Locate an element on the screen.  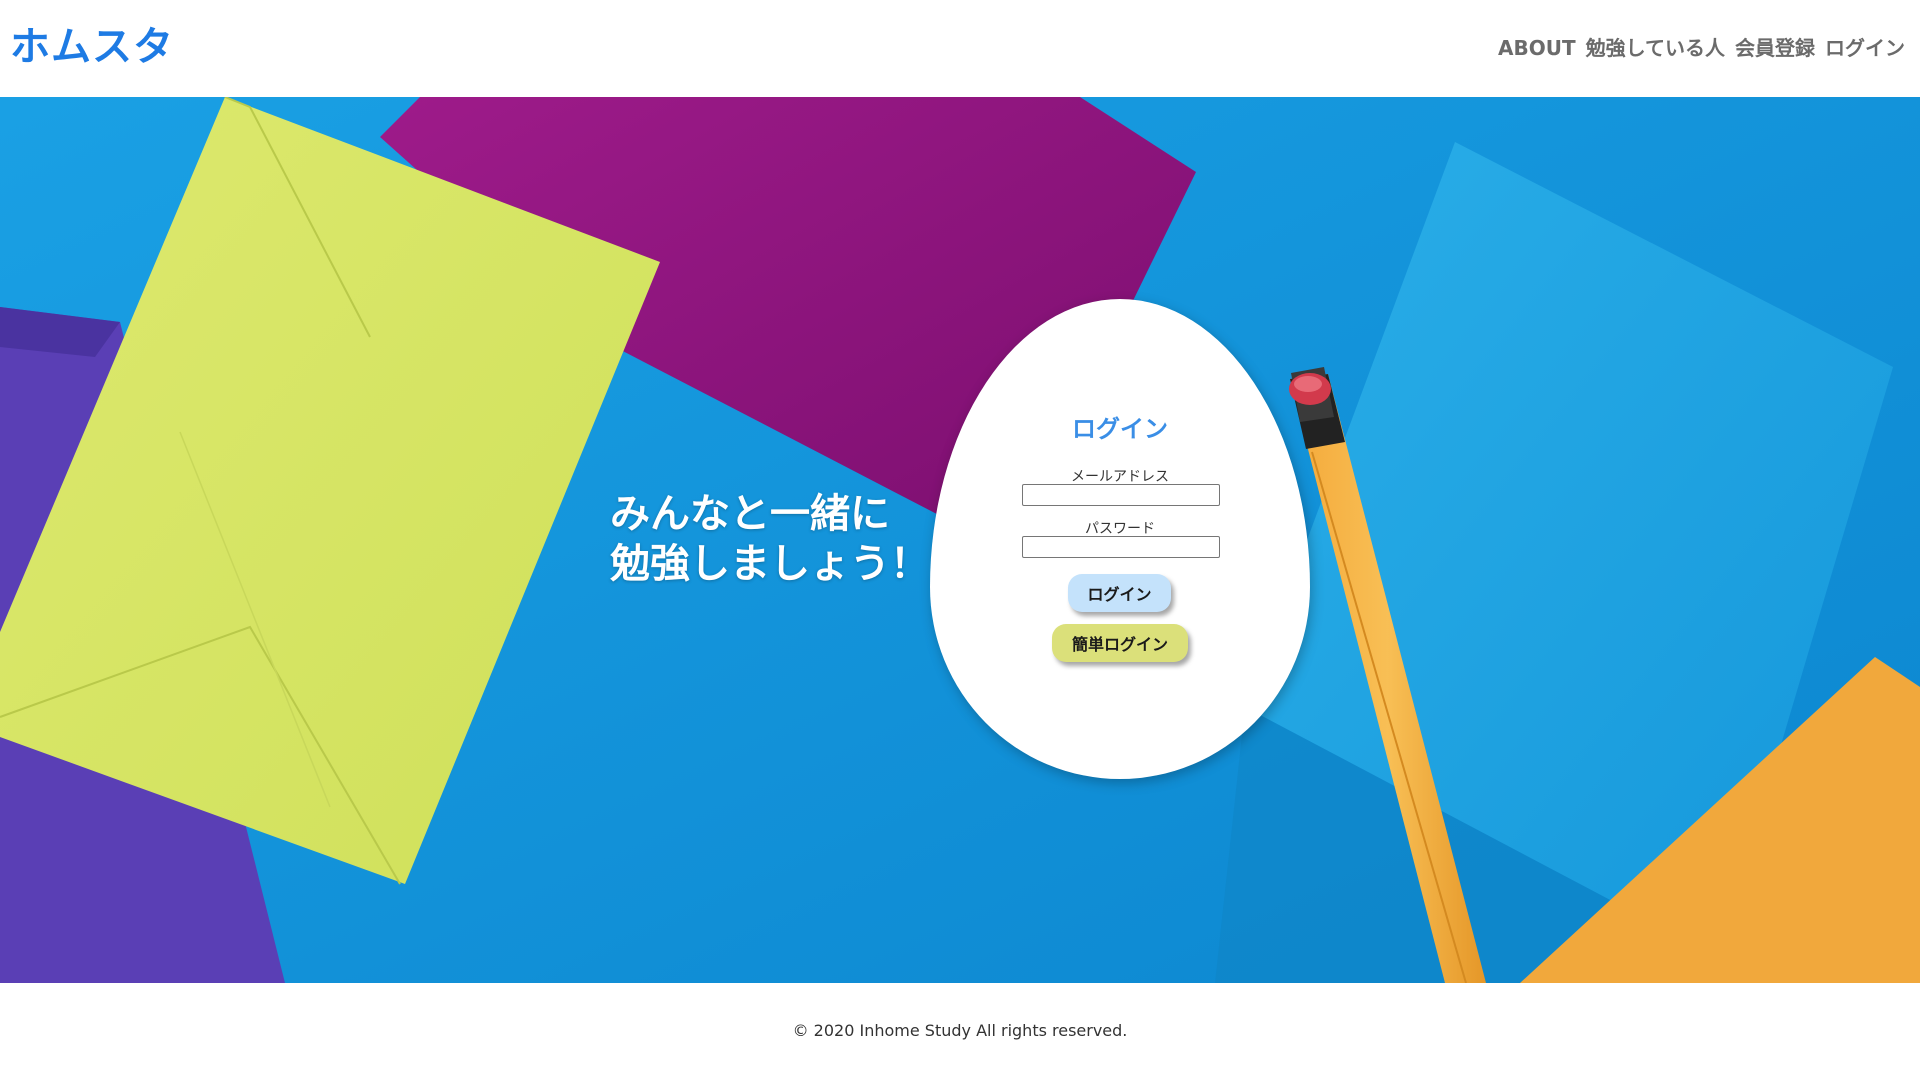
nav-about-link: ABOUT is located at coordinates (1537, 48).